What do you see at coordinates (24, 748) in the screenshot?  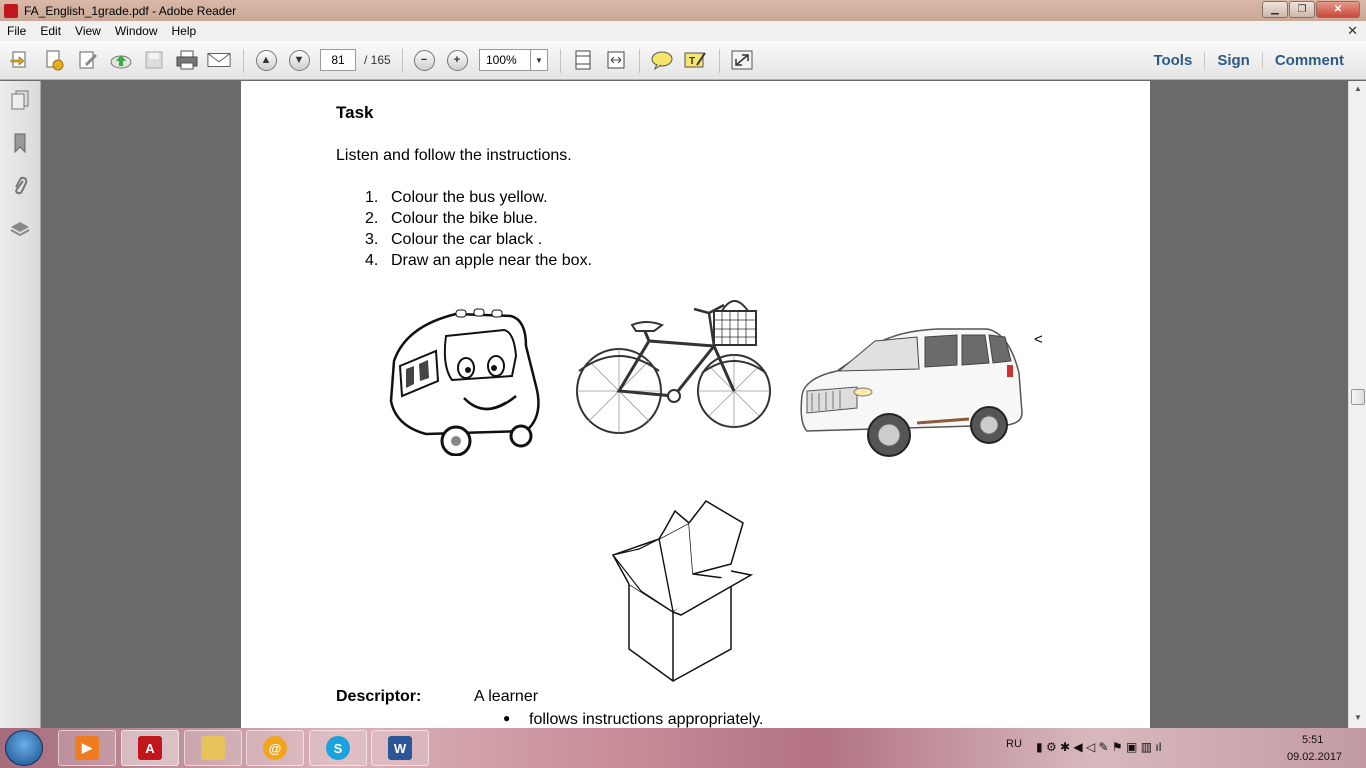 I see `start-button` at bounding box center [24, 748].